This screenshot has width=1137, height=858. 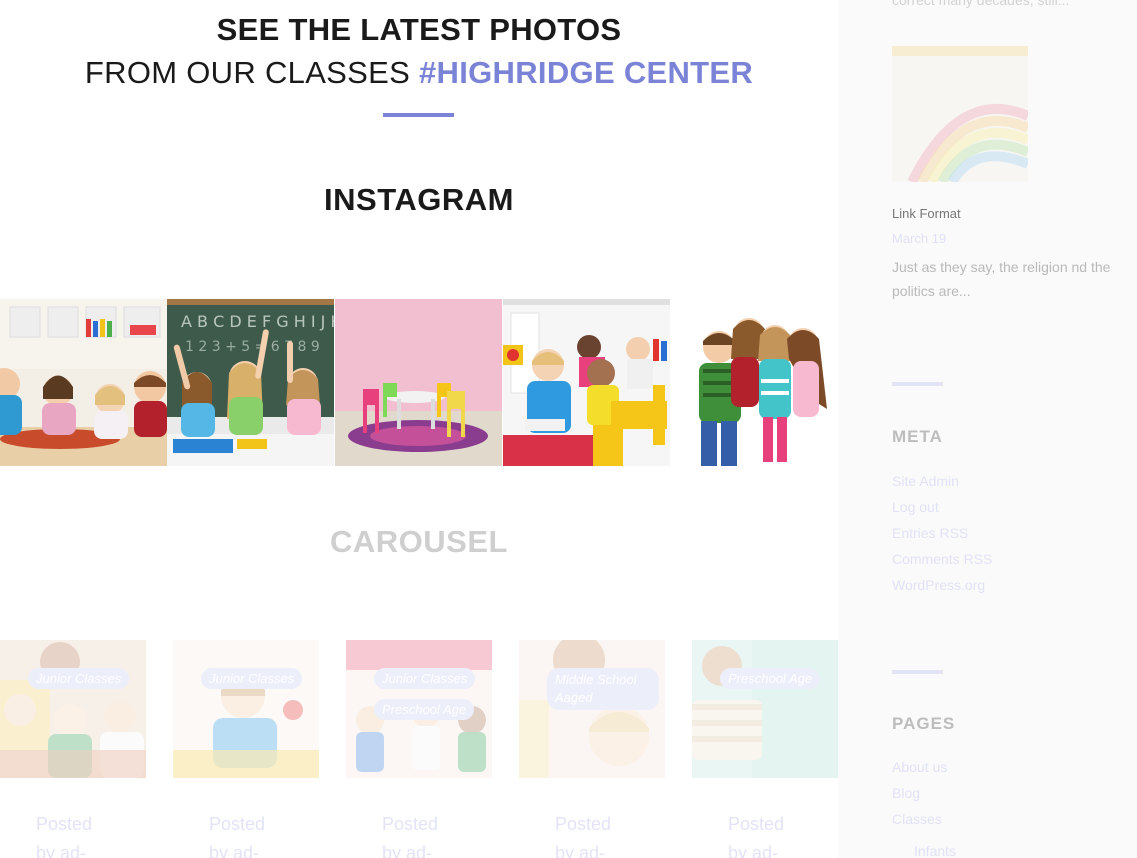 I want to click on meta-link: Log out, so click(x=915, y=507).